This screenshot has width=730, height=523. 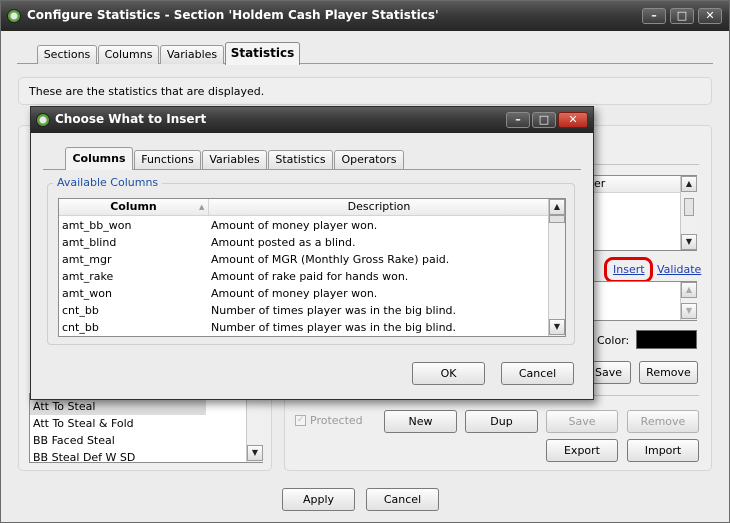 I want to click on export-button: Export, so click(x=582, y=450).